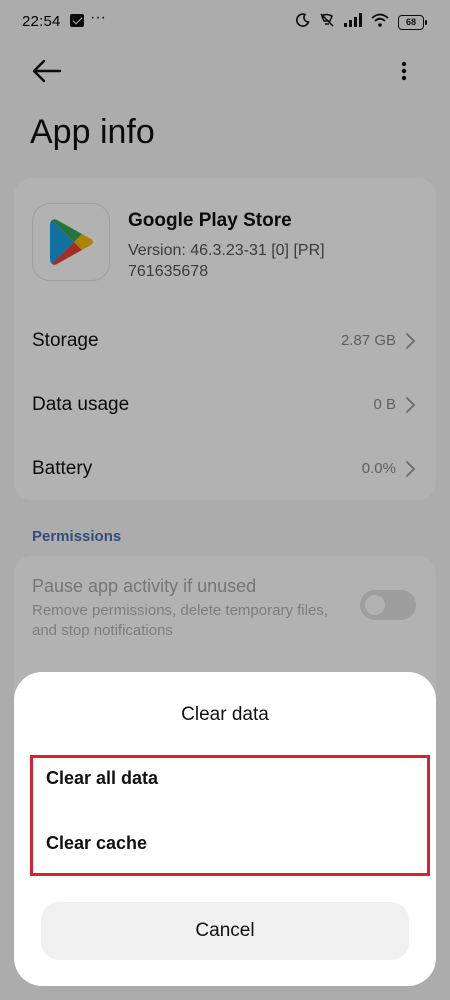 The height and width of the screenshot is (1000, 450). Describe the element at coordinates (225, 714) in the screenshot. I see `dialog-title: Clear data` at that location.